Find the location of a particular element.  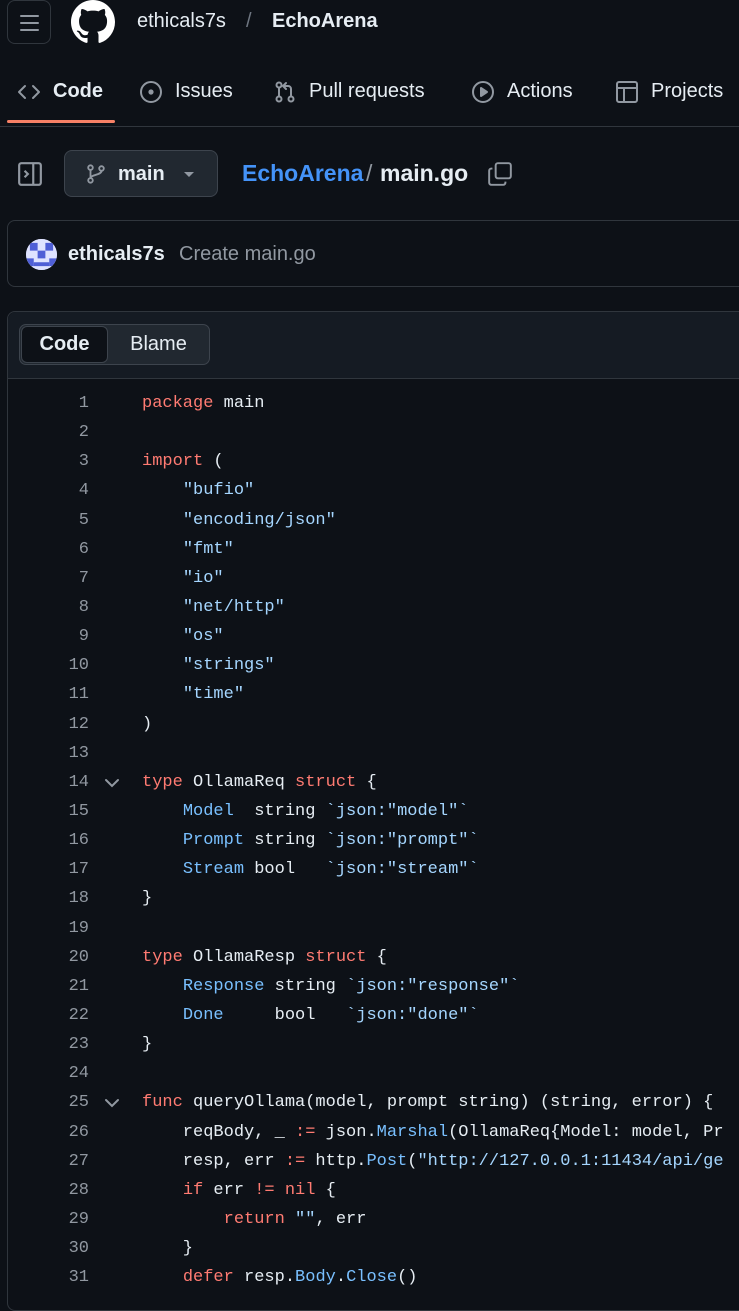

code-token: struct is located at coordinates (326, 782).